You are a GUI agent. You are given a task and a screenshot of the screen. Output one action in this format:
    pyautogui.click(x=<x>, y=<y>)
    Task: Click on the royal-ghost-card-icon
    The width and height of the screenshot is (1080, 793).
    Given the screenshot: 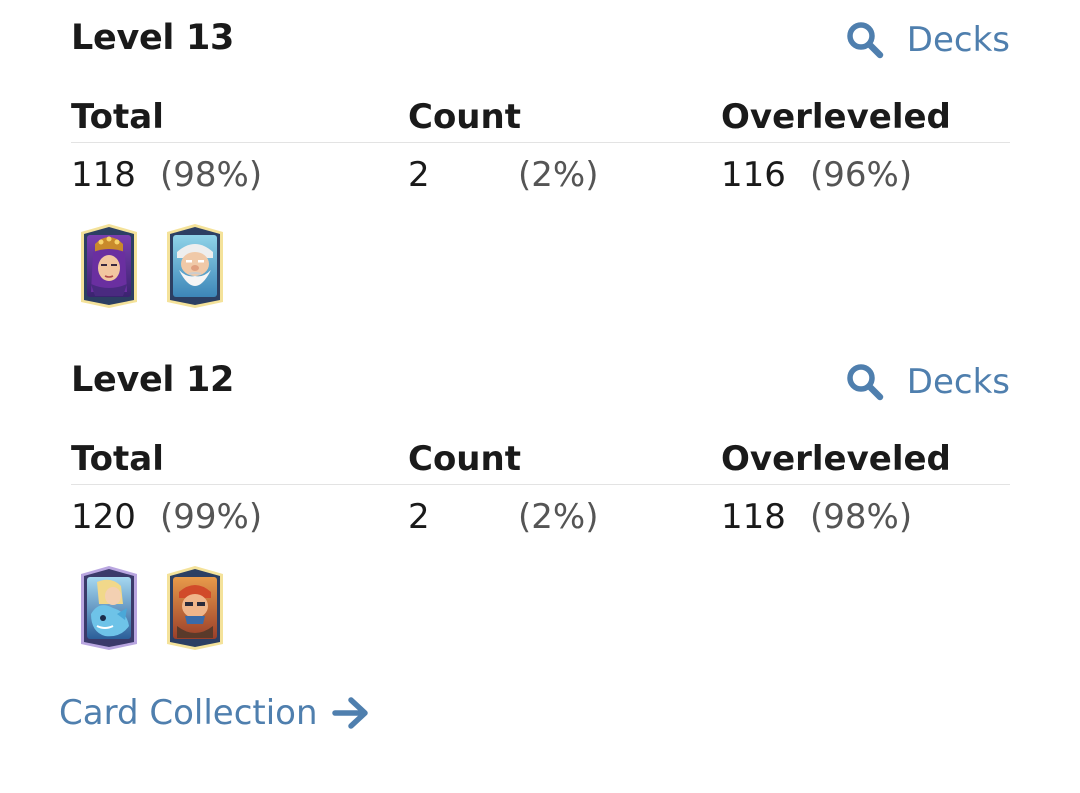 What is the action you would take?
    pyautogui.click(x=195, y=266)
    